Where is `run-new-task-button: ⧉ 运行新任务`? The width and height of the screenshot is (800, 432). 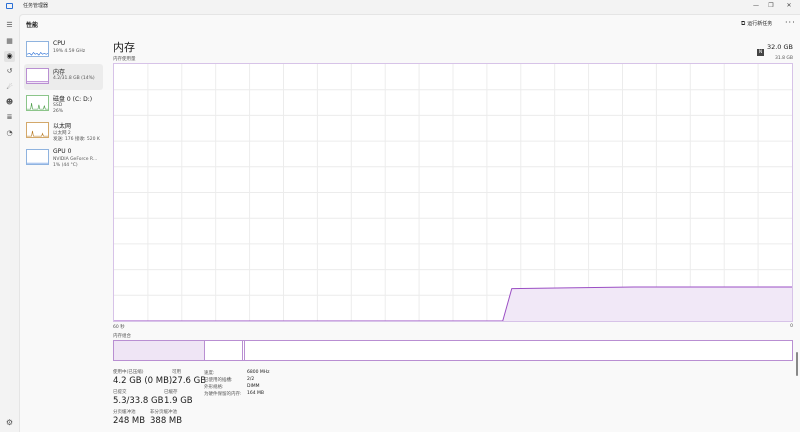 run-new-task-button: ⧉ 运行新任务 is located at coordinates (756, 24).